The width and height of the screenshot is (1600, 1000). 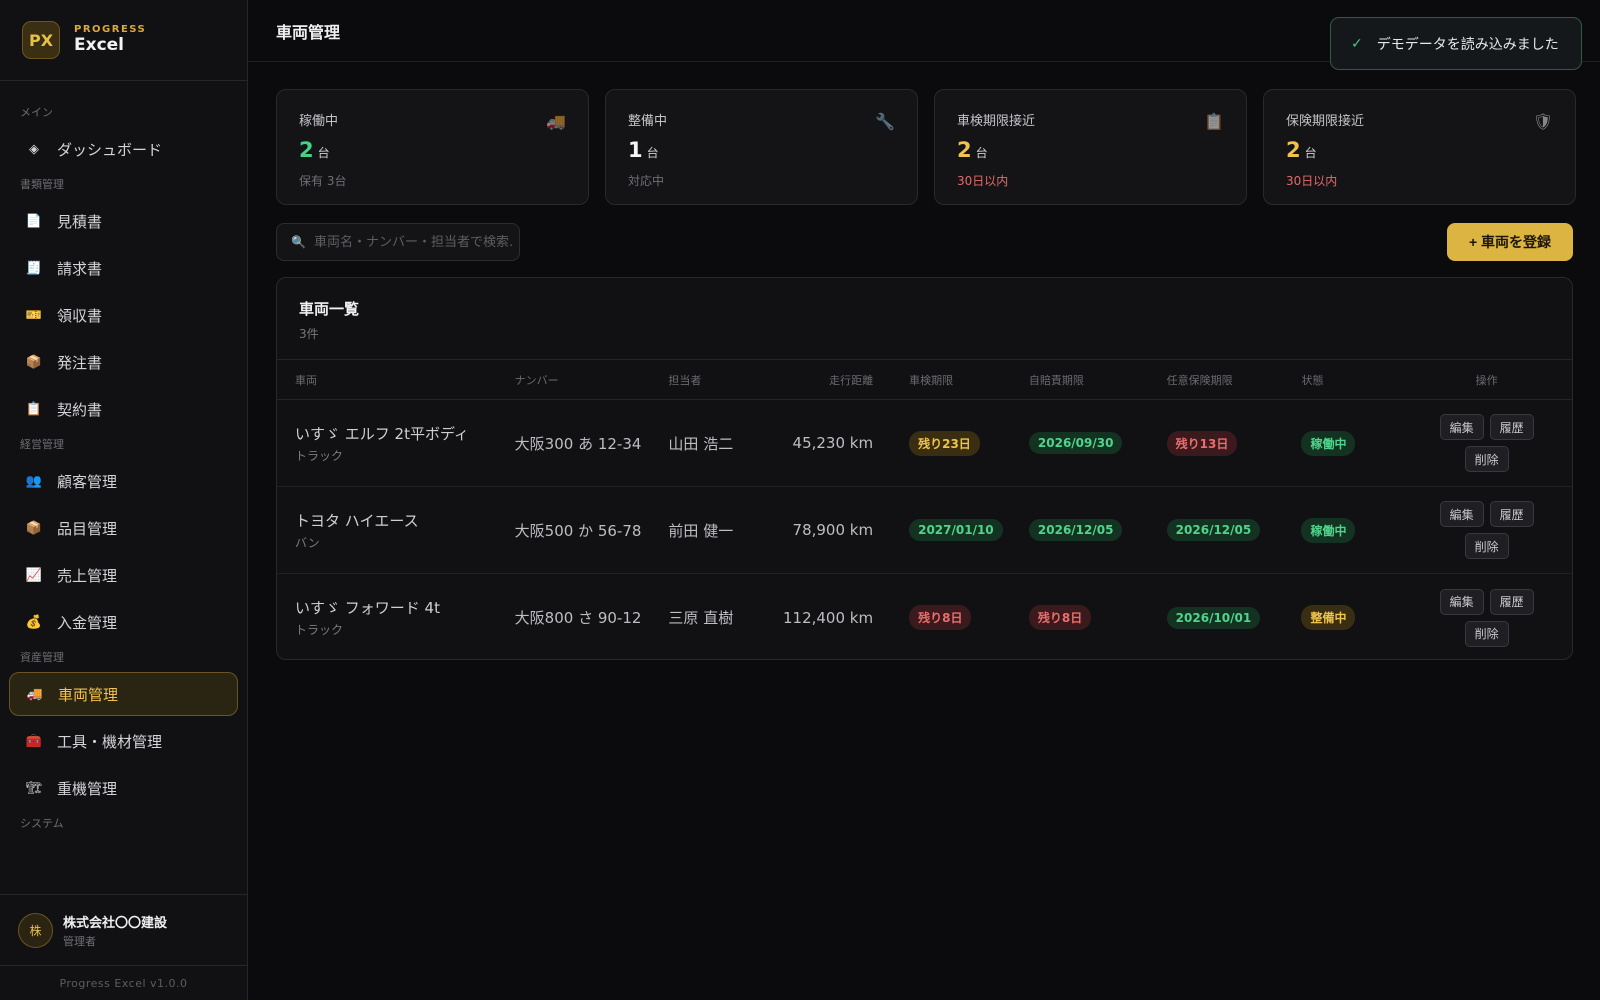 I want to click on toast-notification: ✓ デモデータを読み込みました, so click(x=1456, y=43).